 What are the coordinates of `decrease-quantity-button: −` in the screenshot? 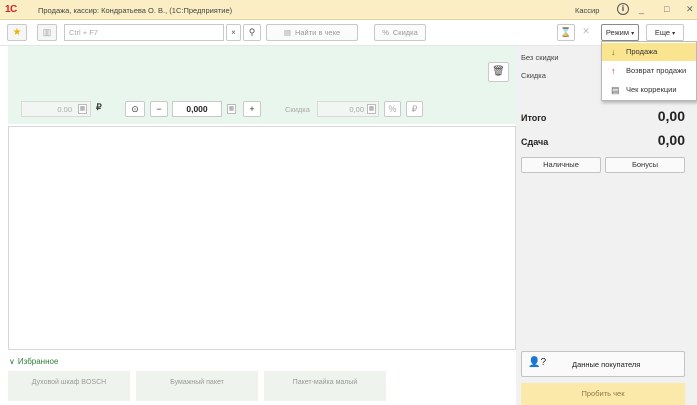 It's located at (159, 109).